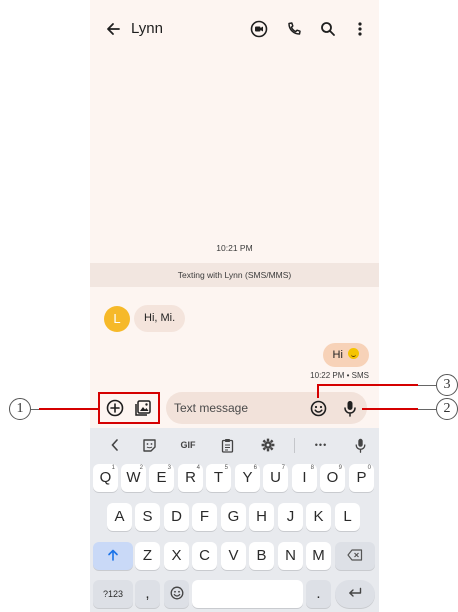  What do you see at coordinates (261, 517) in the screenshot?
I see `key-h: H` at bounding box center [261, 517].